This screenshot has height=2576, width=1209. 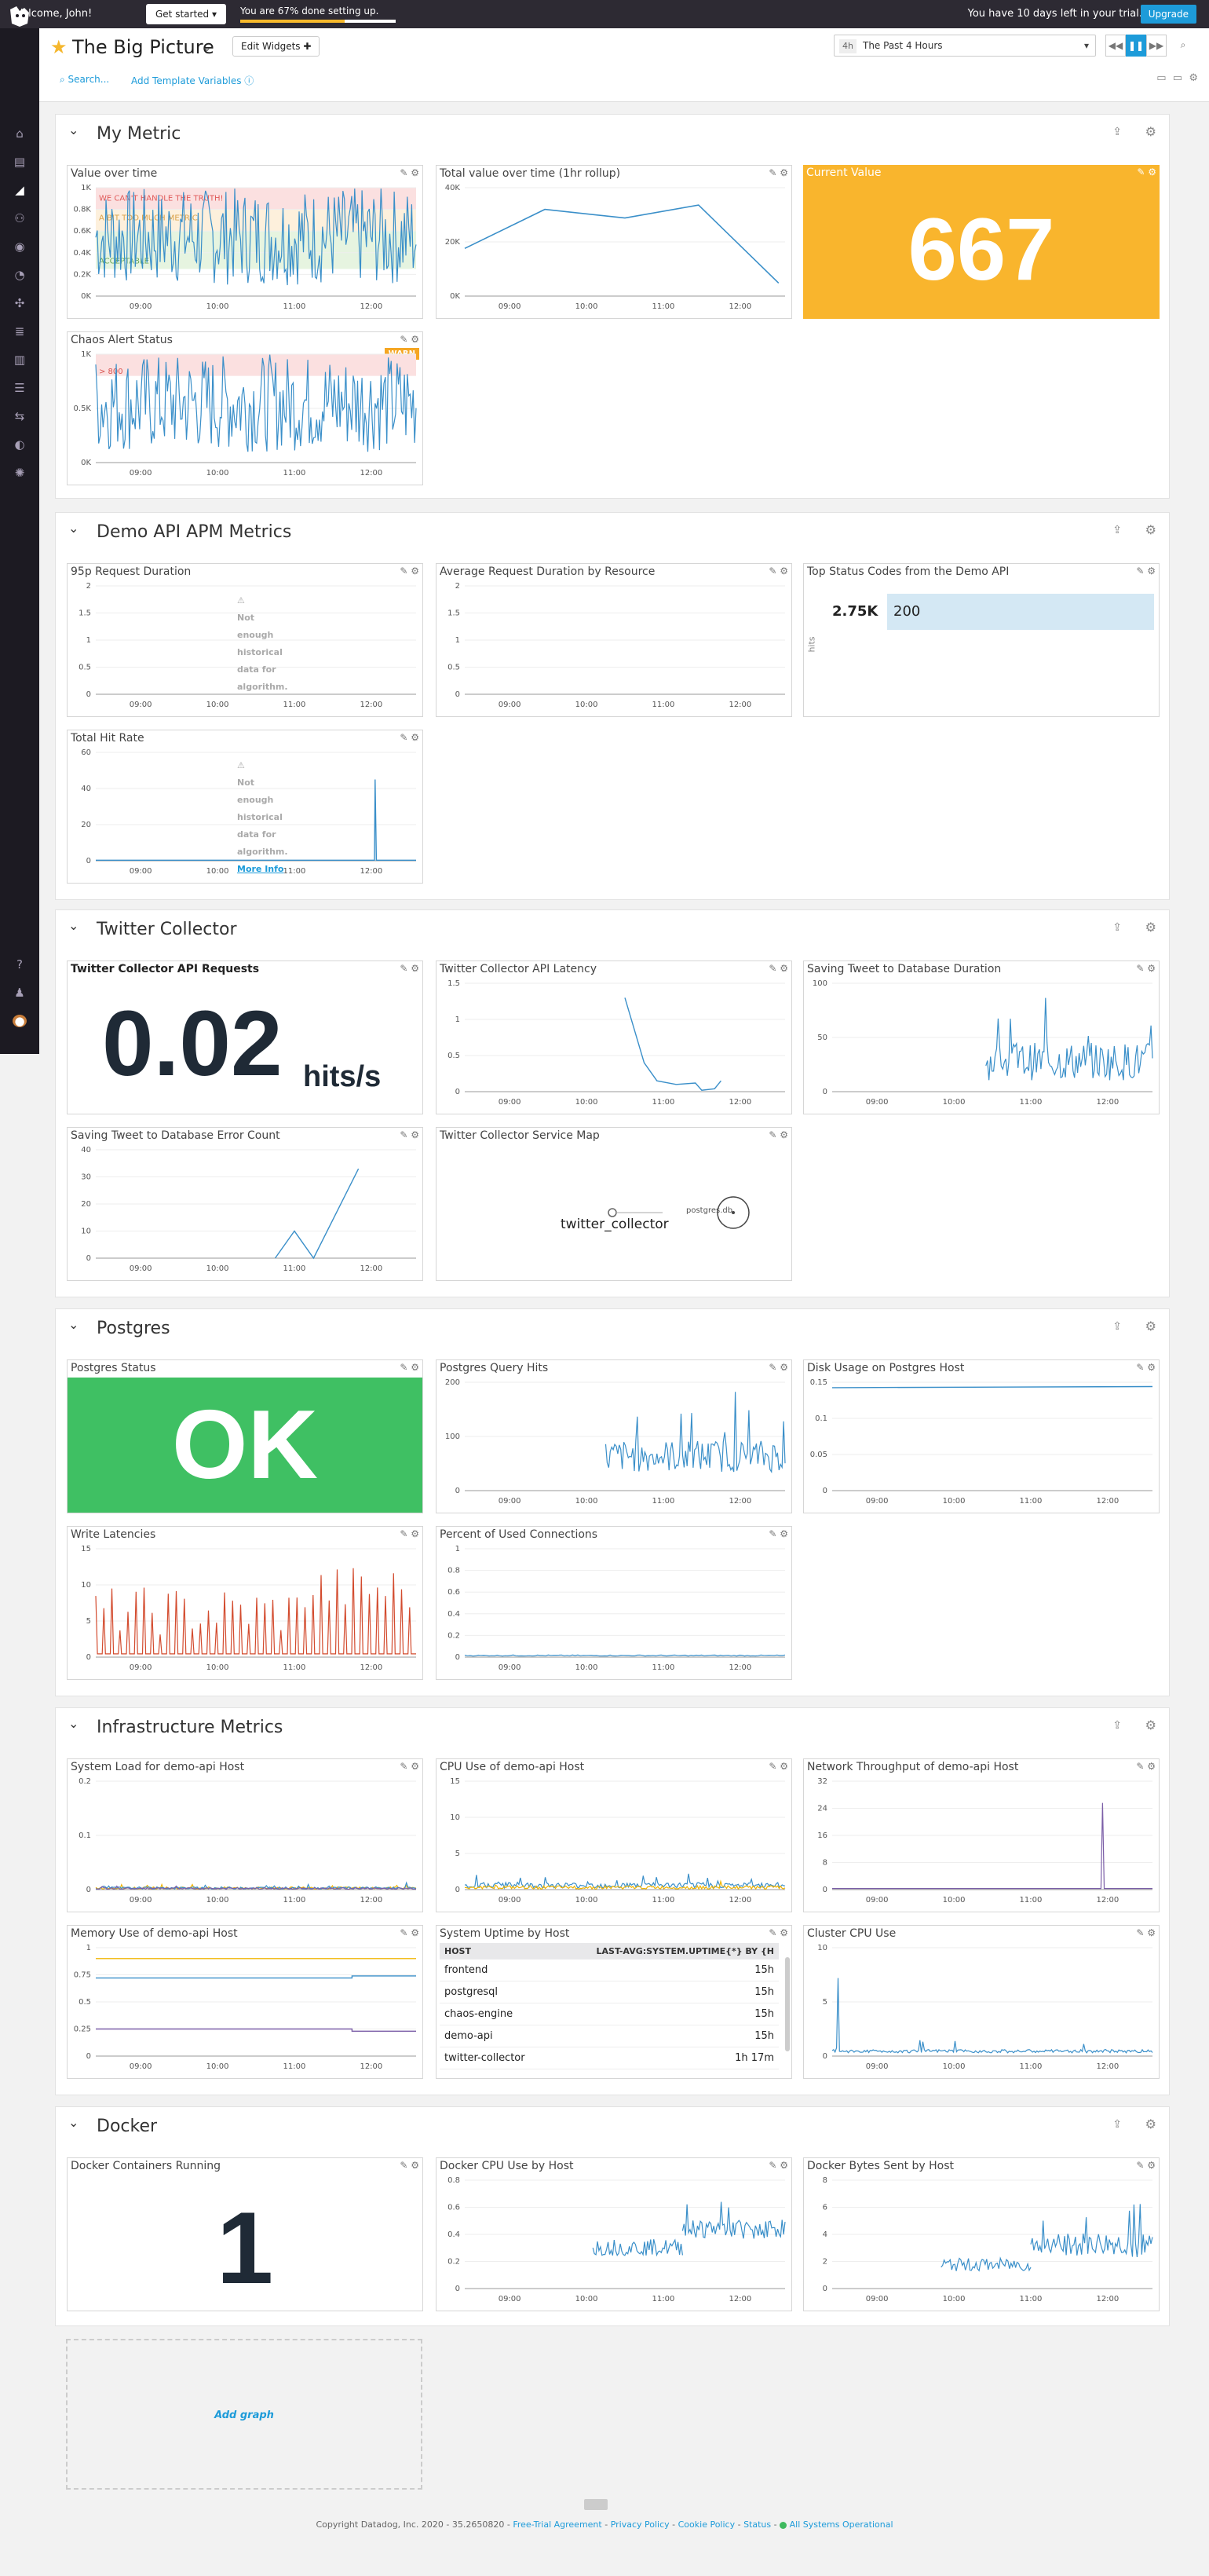 What do you see at coordinates (609, 2014) in the screenshot?
I see `table-row: chaos-engine 15h` at bounding box center [609, 2014].